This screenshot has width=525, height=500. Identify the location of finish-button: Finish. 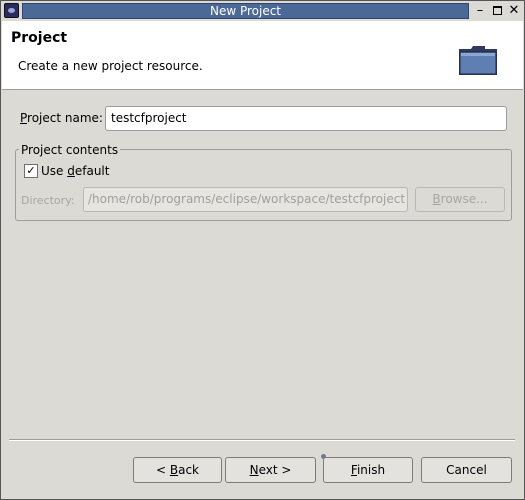
(368, 470).